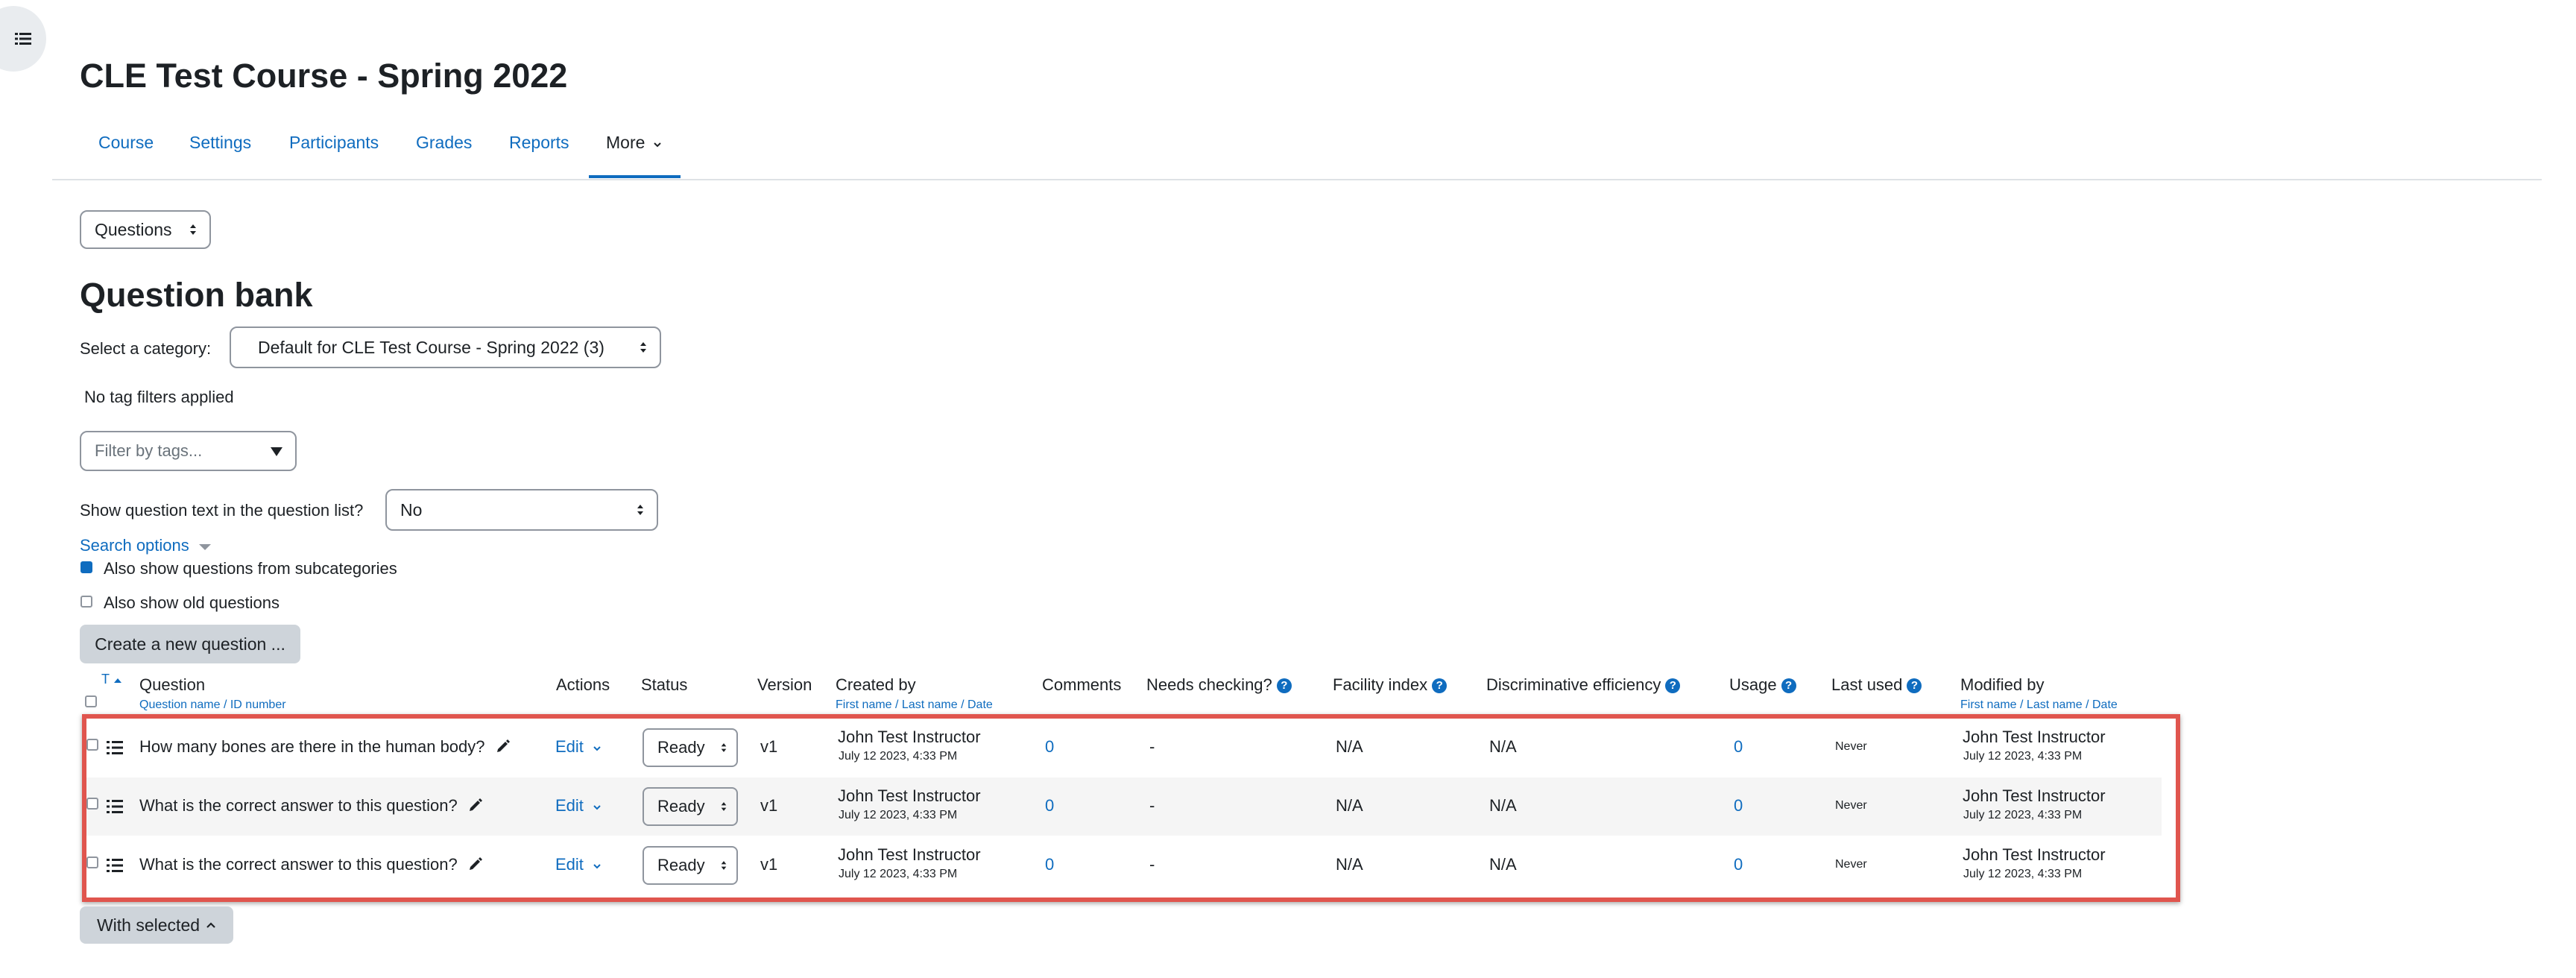 The height and width of the screenshot is (978, 2576). I want to click on created-by-subheader: First name / Last name / Date, so click(915, 704).